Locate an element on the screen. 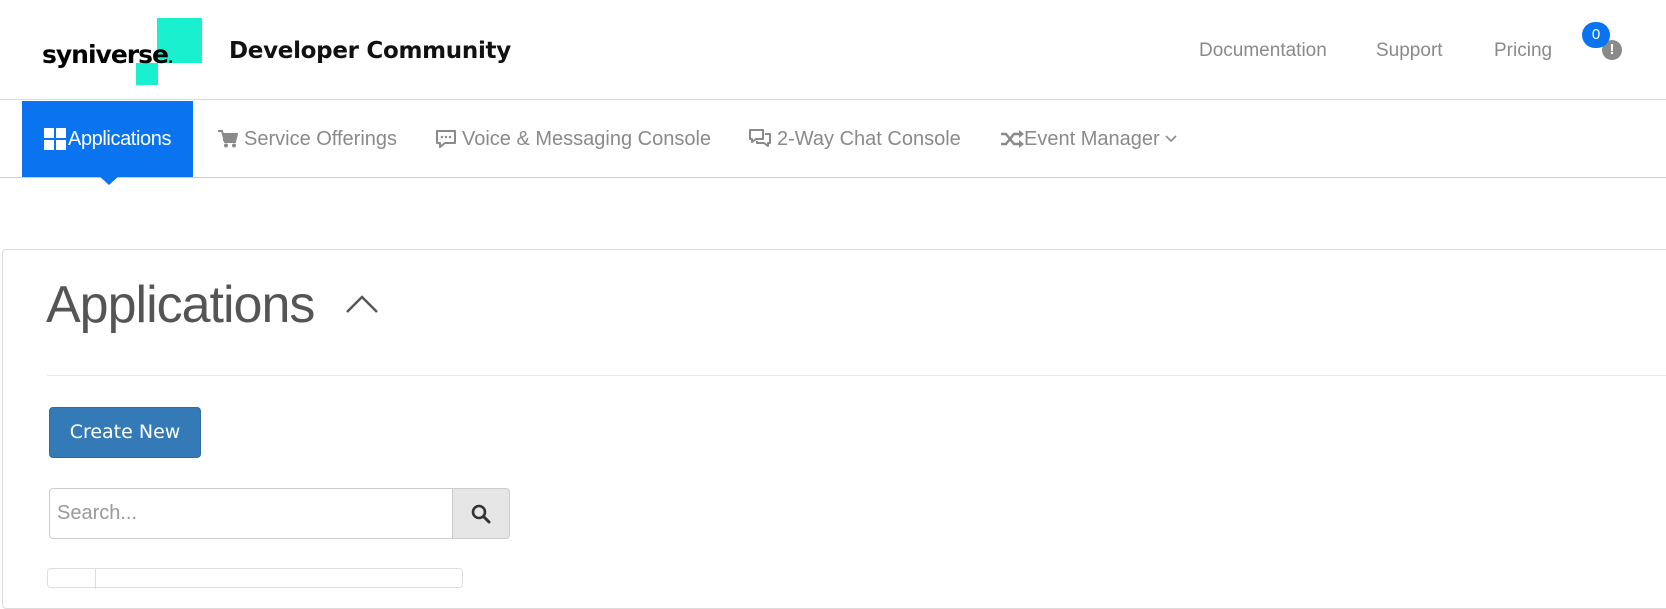  tab-applications: Applications is located at coordinates (108, 139).